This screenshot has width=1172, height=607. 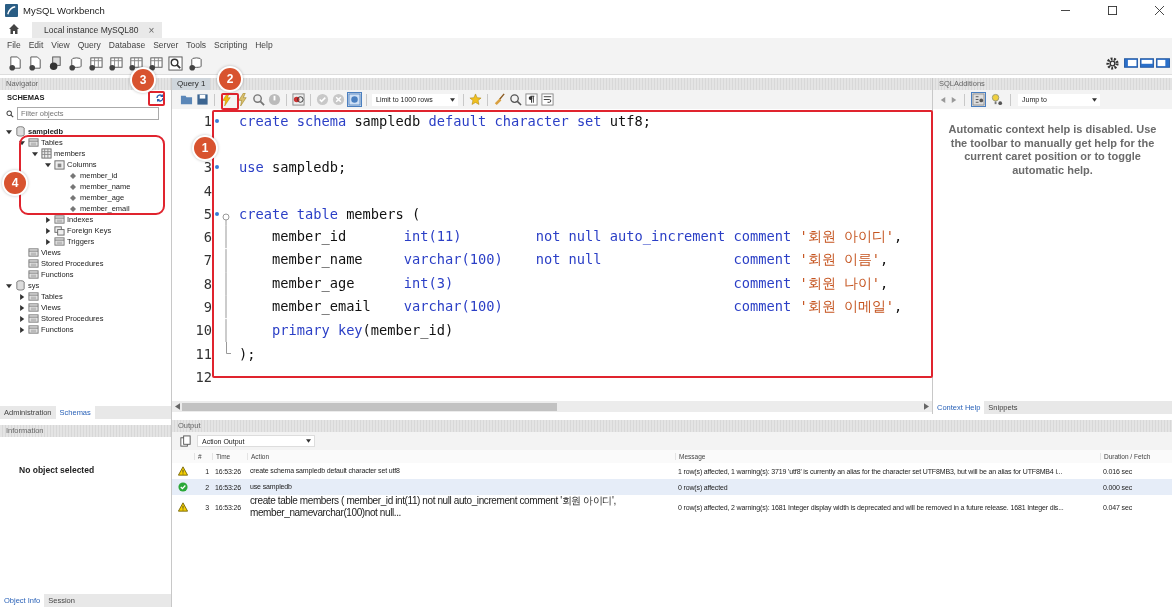 I want to click on broom-icon, so click(x=499, y=99).